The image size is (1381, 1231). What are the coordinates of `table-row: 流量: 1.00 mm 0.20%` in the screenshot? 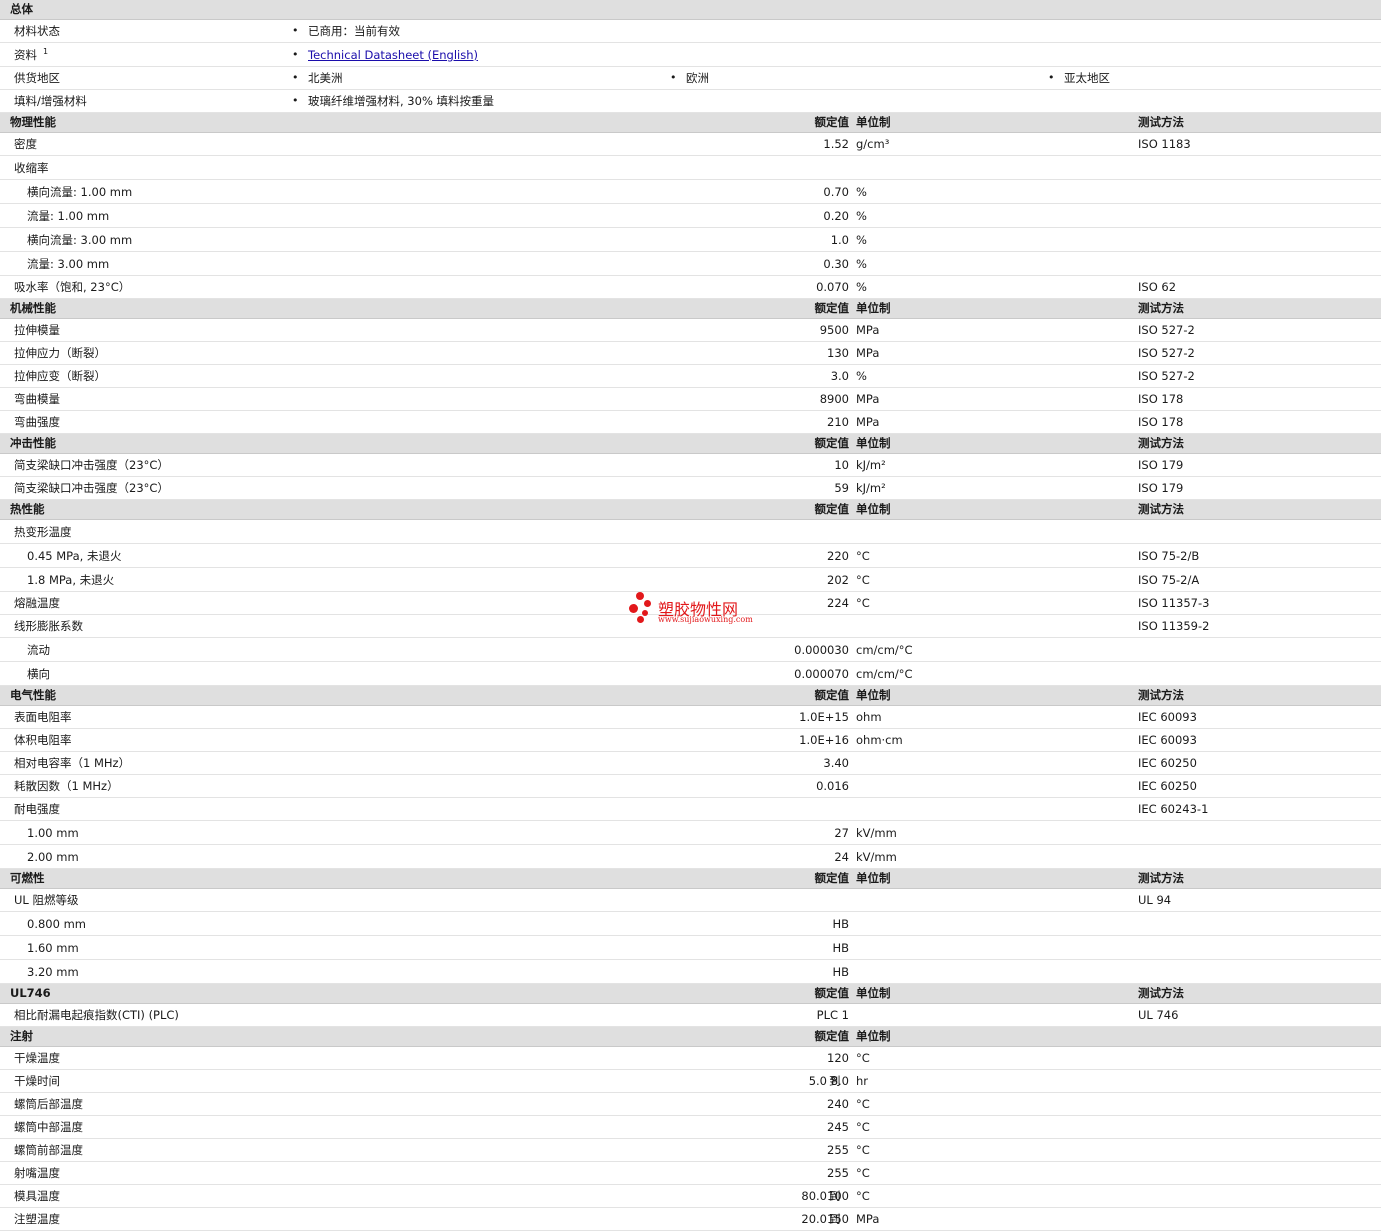 It's located at (690, 216).